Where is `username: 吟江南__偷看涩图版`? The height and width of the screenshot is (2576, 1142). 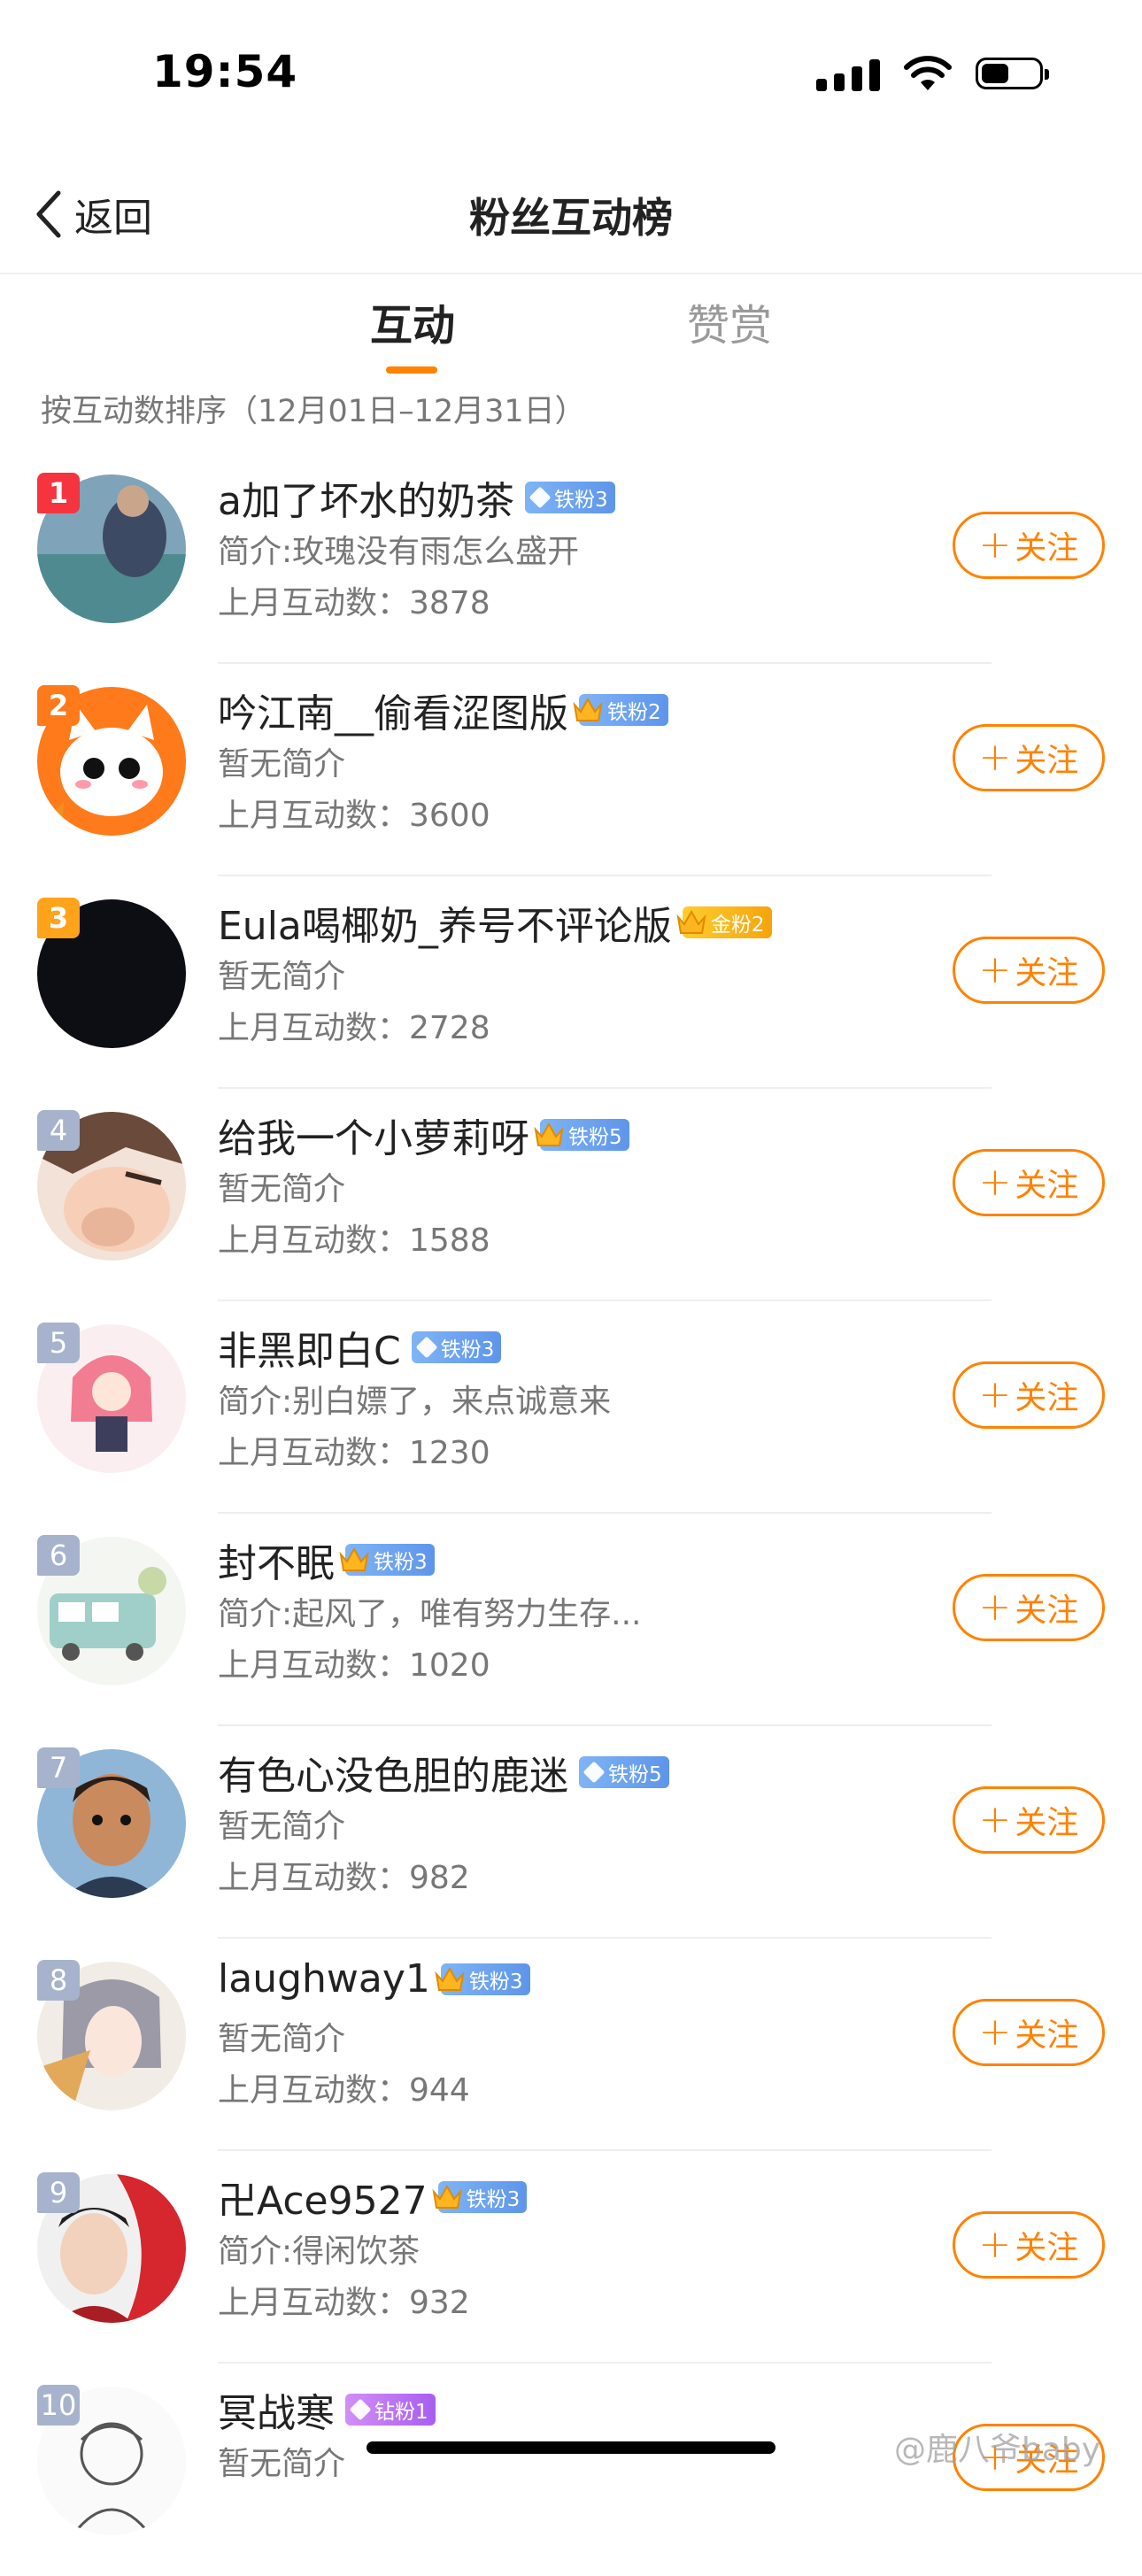
username: 吟江南__偷看涩图版 is located at coordinates (393, 710).